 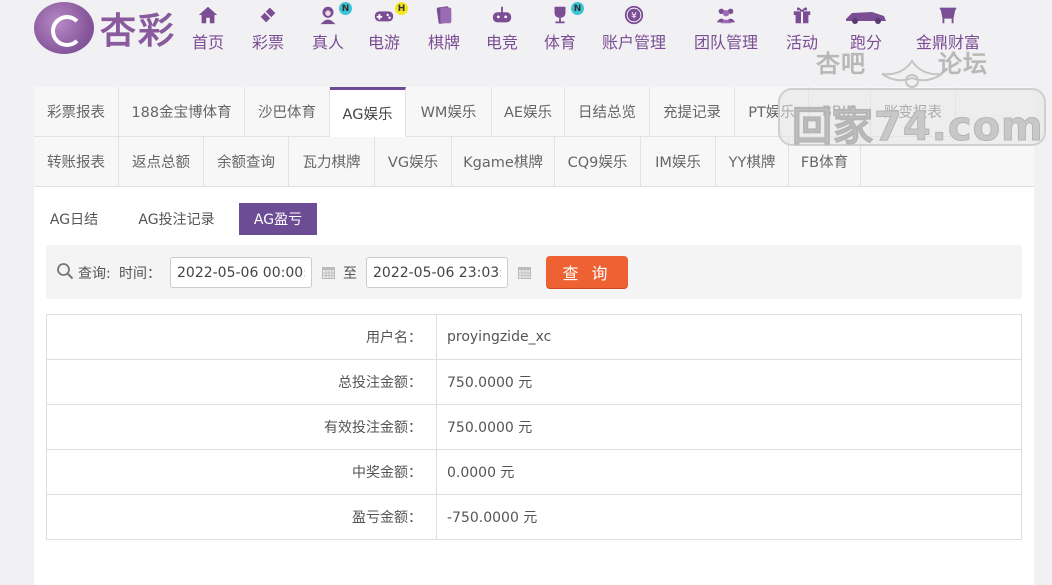 I want to click on tab-transfer-report: 转账报表, so click(x=76, y=162).